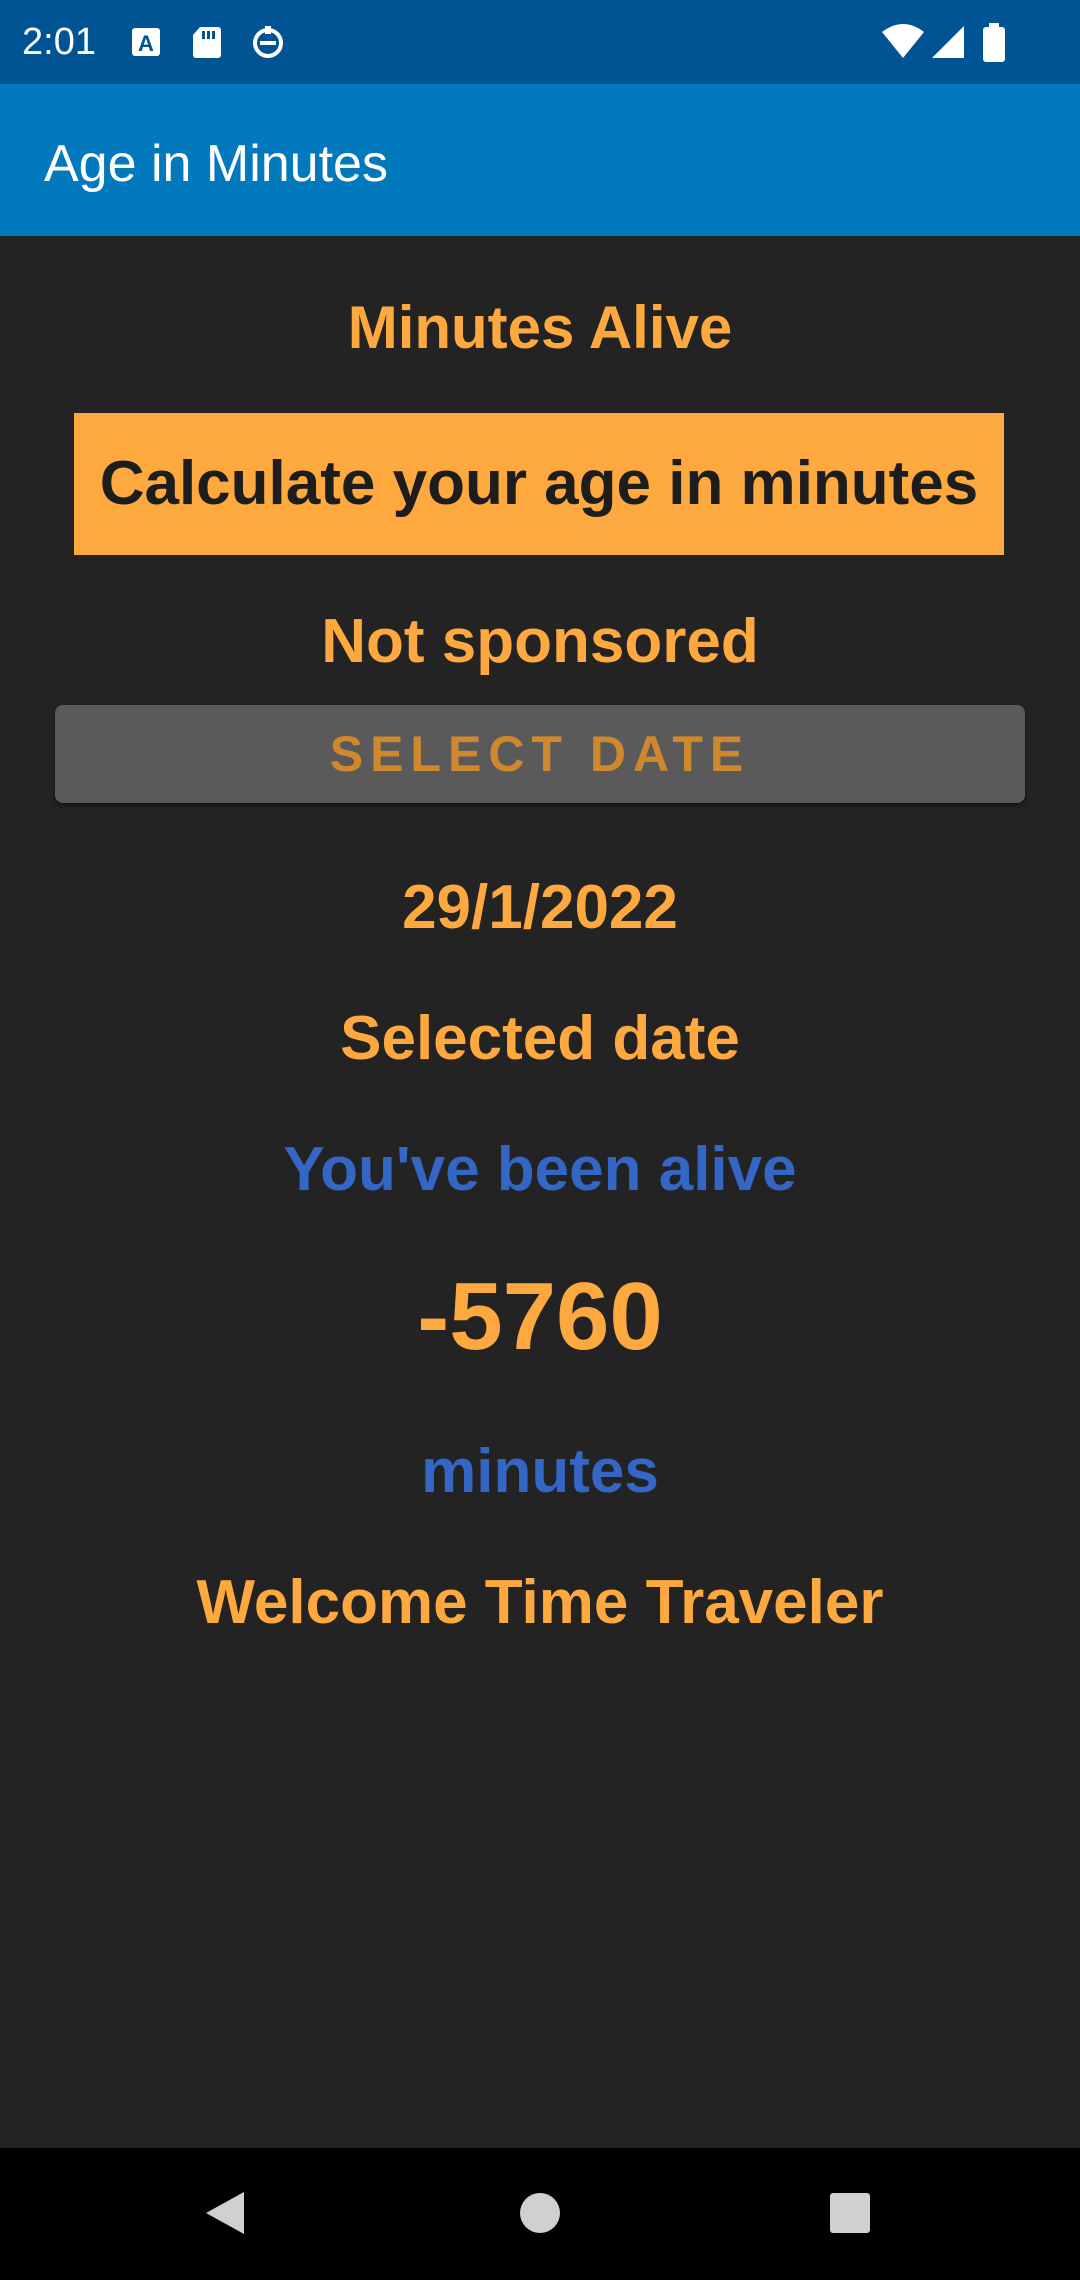 The height and width of the screenshot is (2280, 1080). Describe the element at coordinates (539, 484) in the screenshot. I see `calculate-banner: Calculate your age in minutes` at that location.